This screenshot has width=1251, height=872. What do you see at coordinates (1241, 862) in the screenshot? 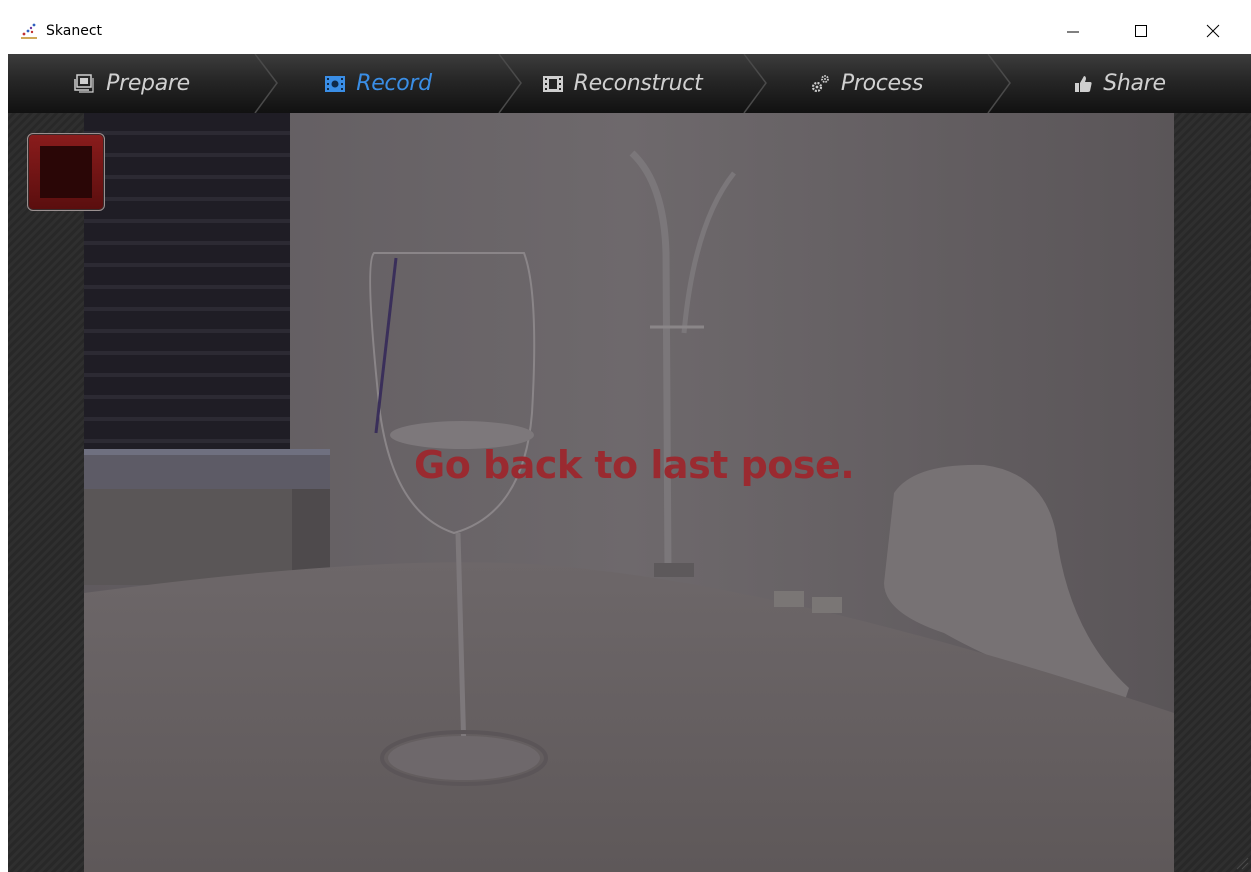
I see `resize-grip-icon` at bounding box center [1241, 862].